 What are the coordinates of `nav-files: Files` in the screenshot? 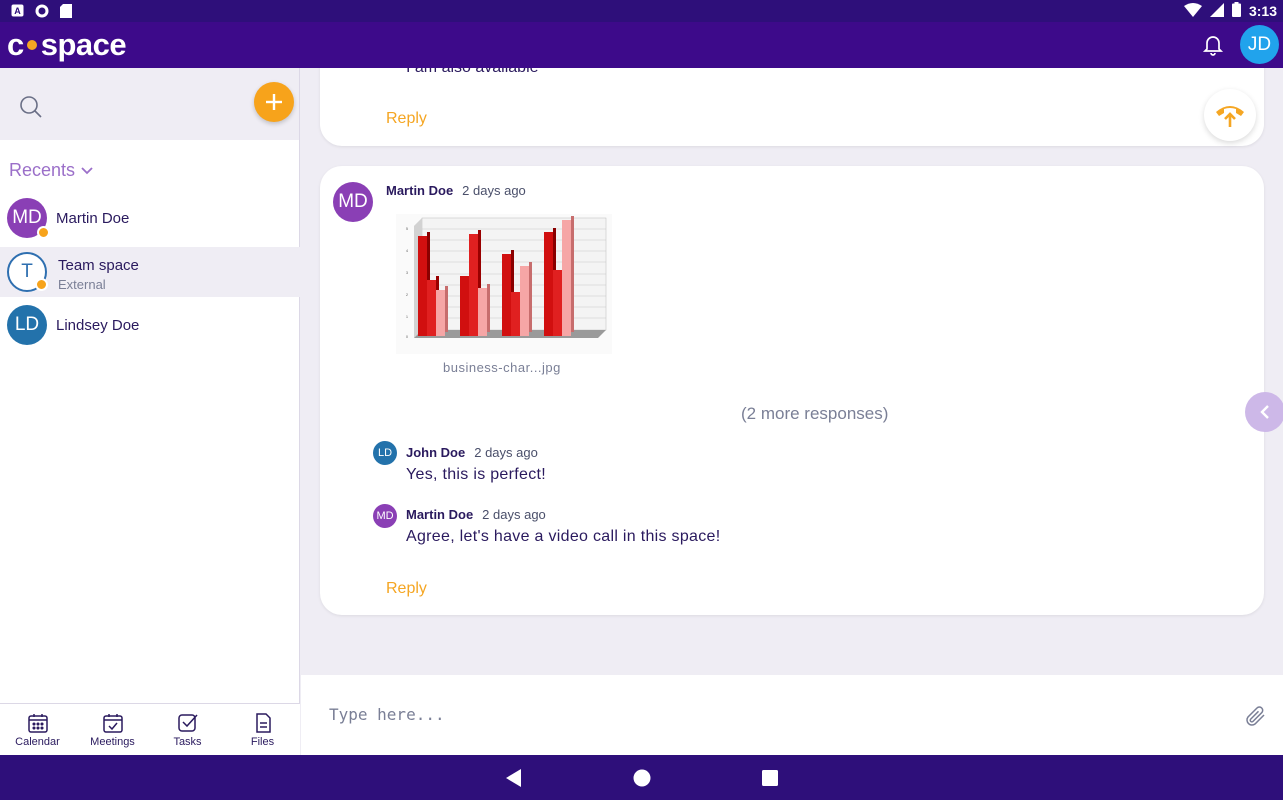 It's located at (262, 729).